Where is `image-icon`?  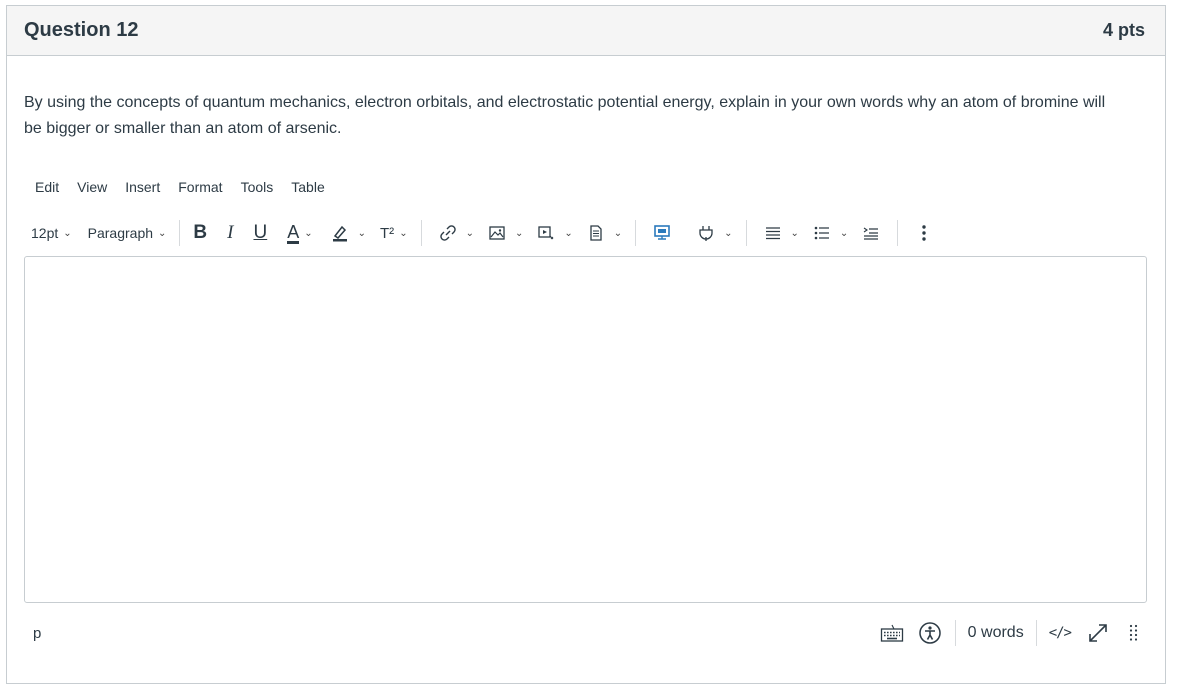 image-icon is located at coordinates (497, 233).